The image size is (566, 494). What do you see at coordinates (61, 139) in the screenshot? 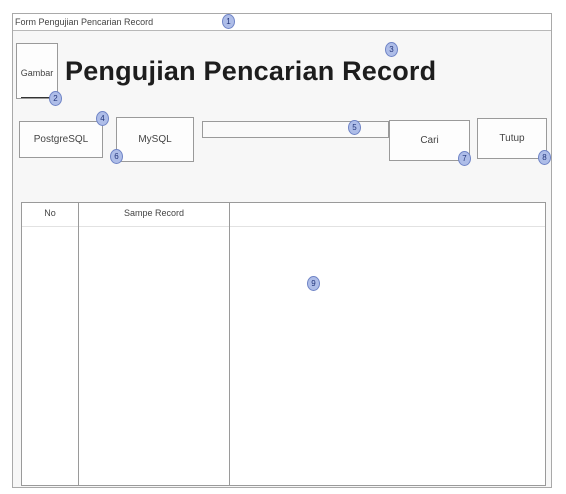
I see `postgresql-button: PostgreSQL` at bounding box center [61, 139].